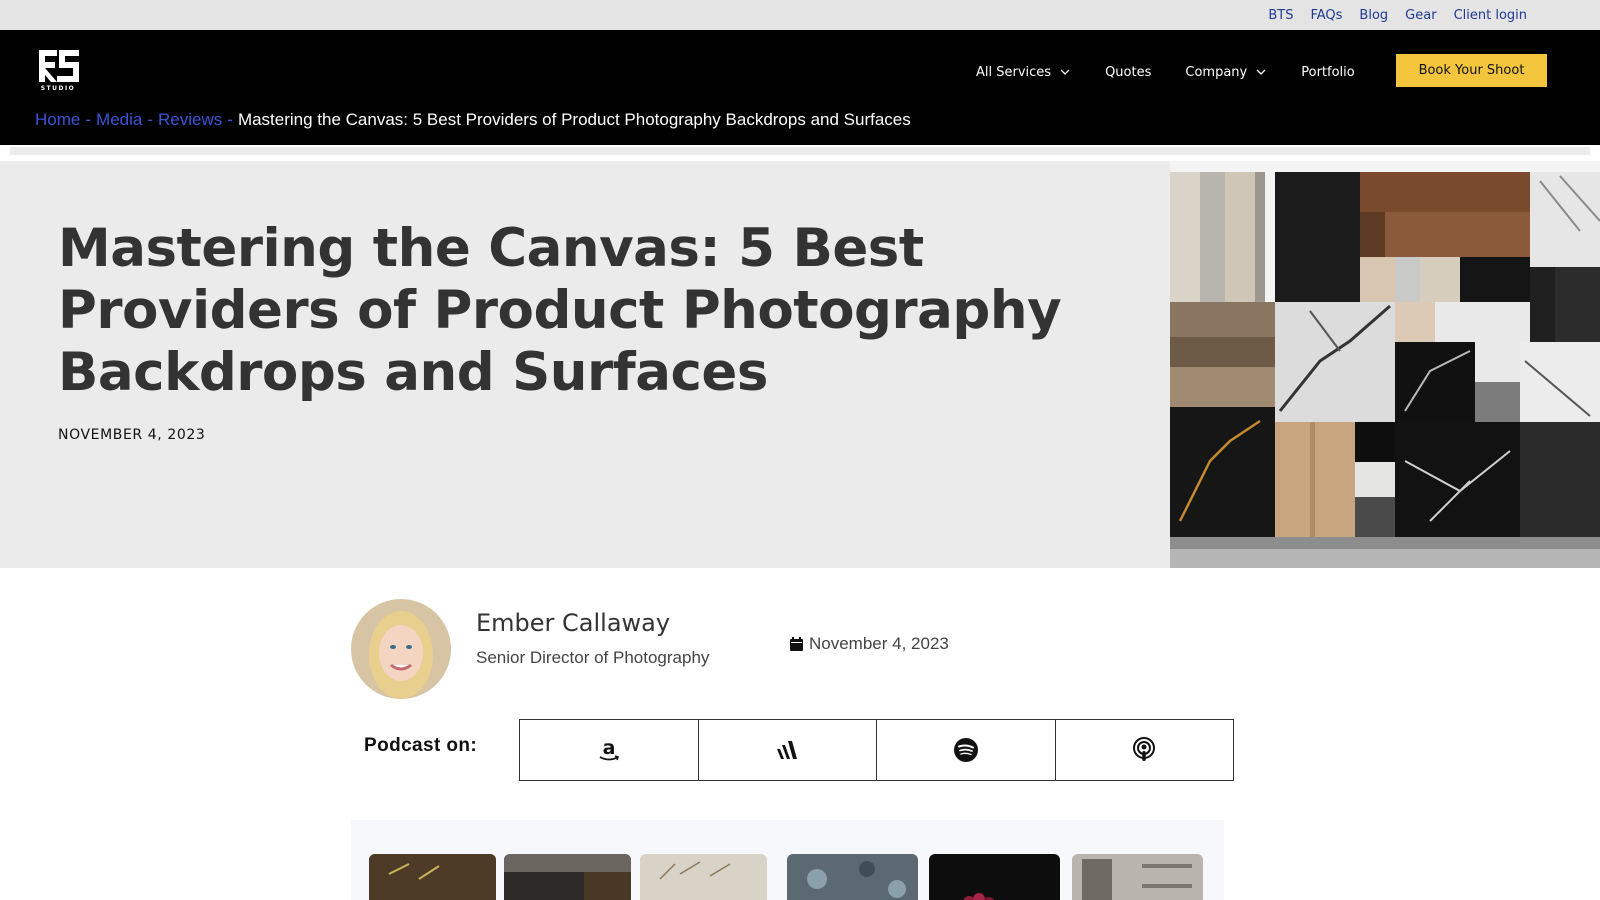 The image size is (1600, 900). I want to click on hero-image-surfaces, so click(1385, 364).